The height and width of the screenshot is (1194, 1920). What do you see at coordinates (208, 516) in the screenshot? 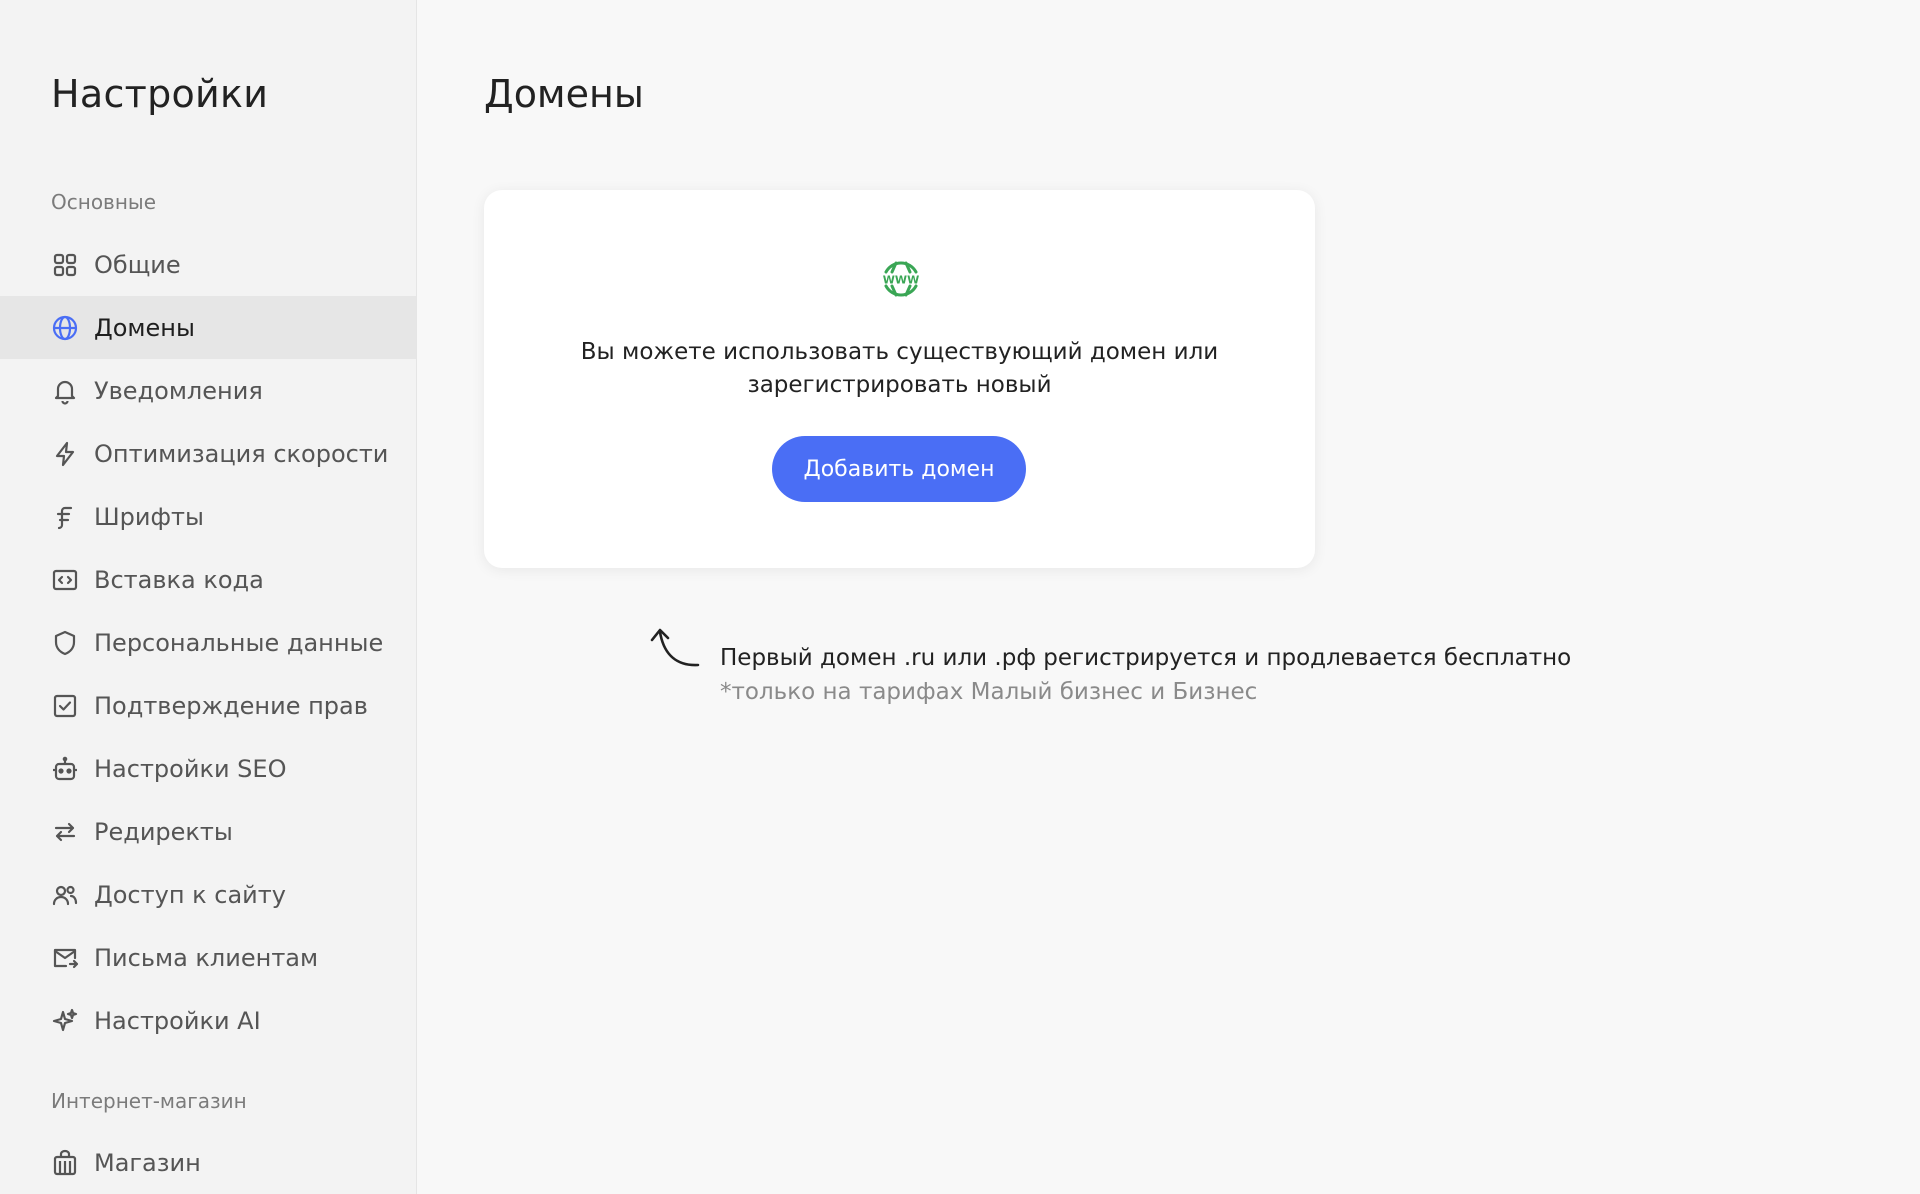
I see `sidebar-item-fonts: Шрифты` at bounding box center [208, 516].